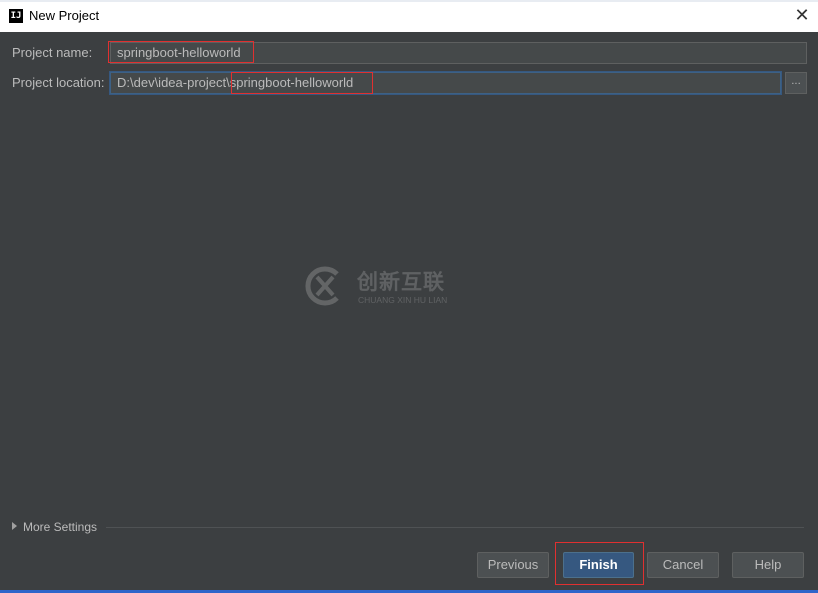 Image resolution: width=818 pixels, height=593 pixels. Describe the element at coordinates (409, 16) in the screenshot. I see `window-title-bar: IJ New Project ✕` at that location.